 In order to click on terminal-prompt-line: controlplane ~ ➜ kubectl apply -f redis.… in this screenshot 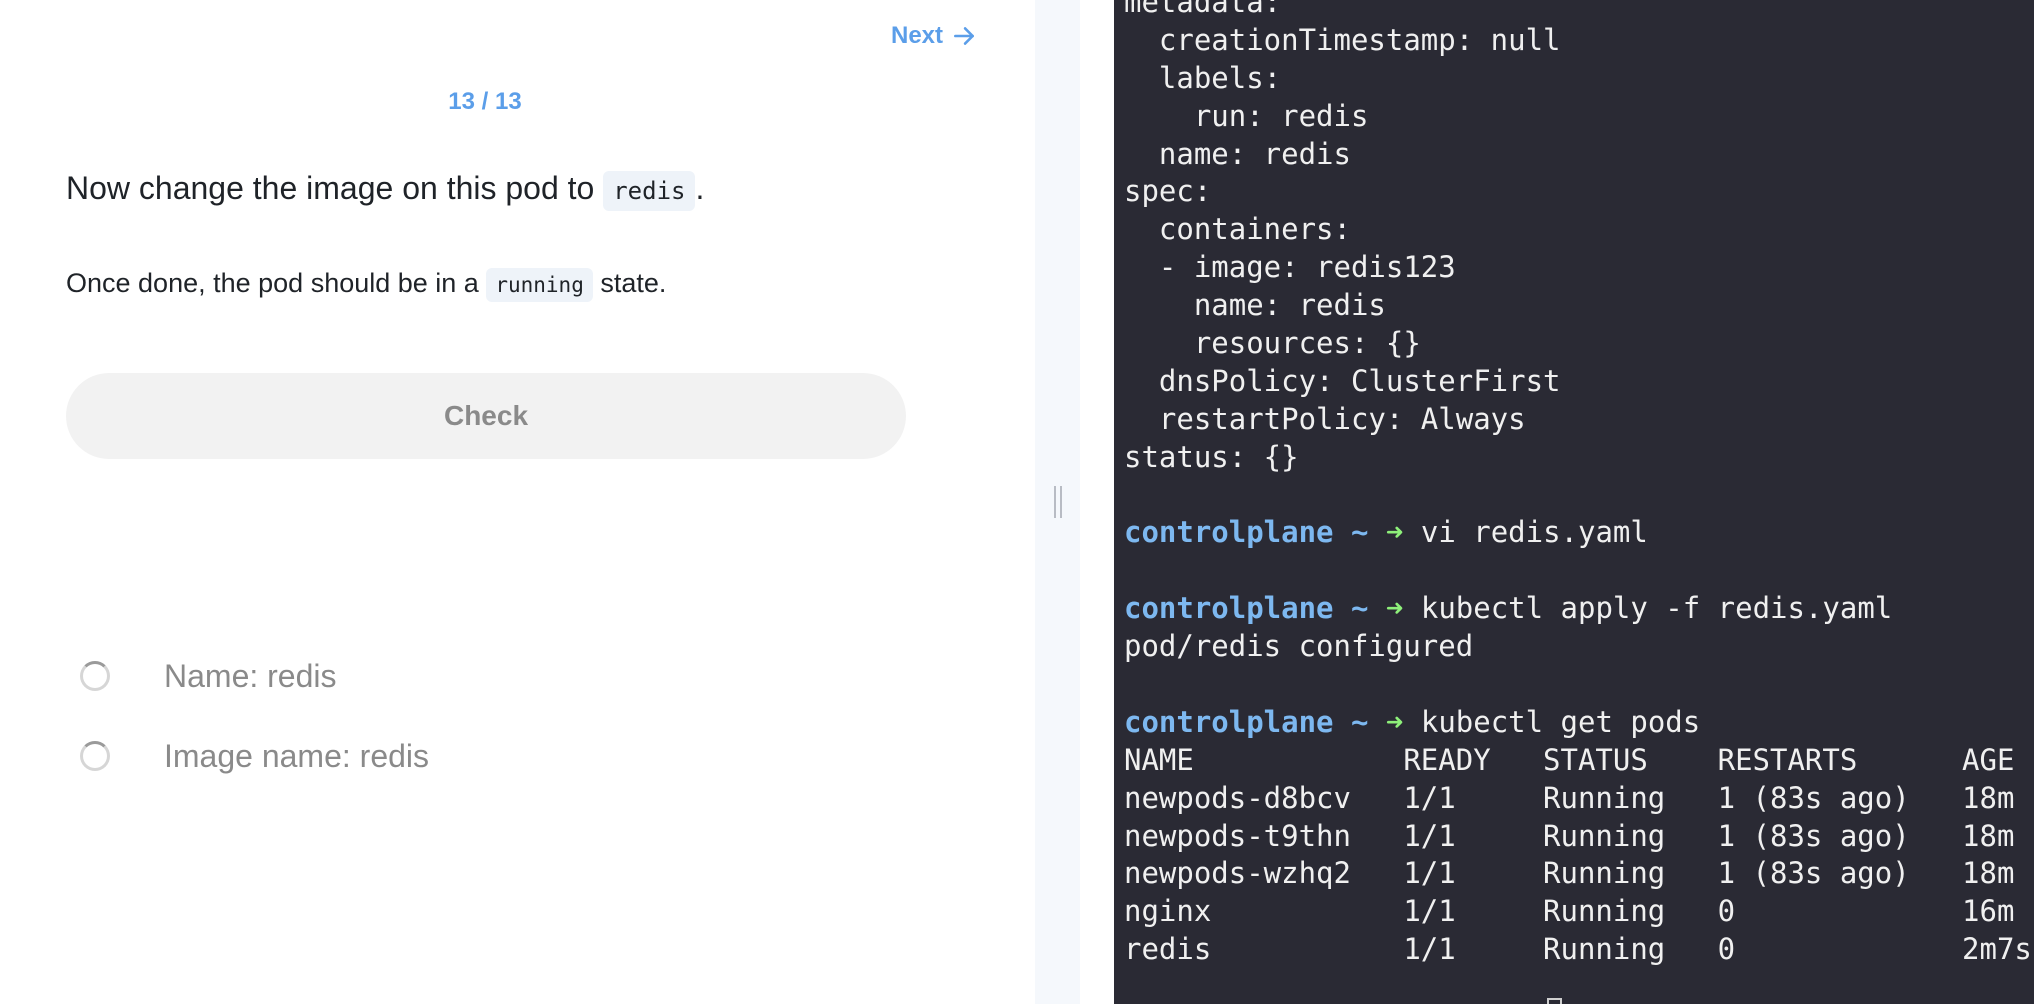, I will do `click(1578, 609)`.